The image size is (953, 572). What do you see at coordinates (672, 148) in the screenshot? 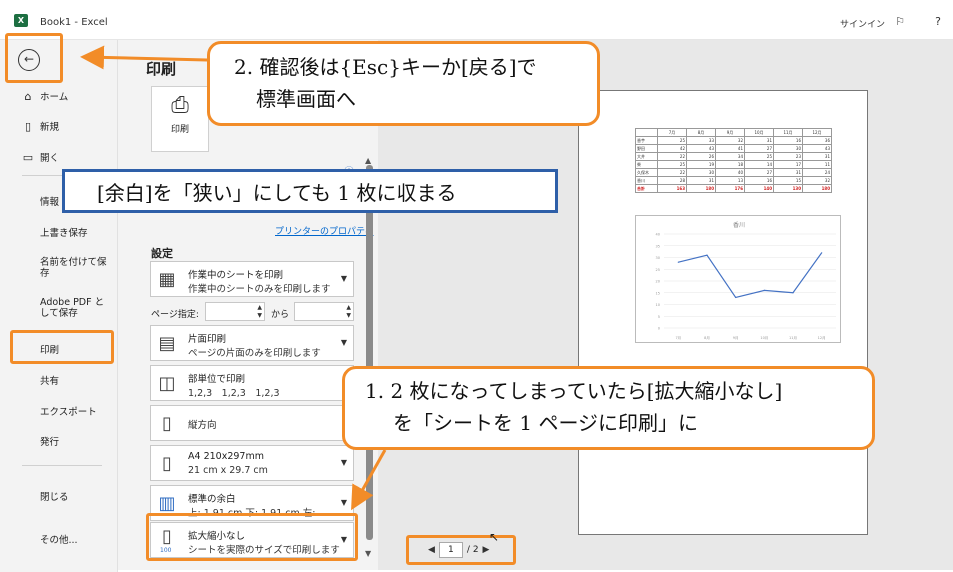
I see `table-cell: 42` at bounding box center [672, 148].